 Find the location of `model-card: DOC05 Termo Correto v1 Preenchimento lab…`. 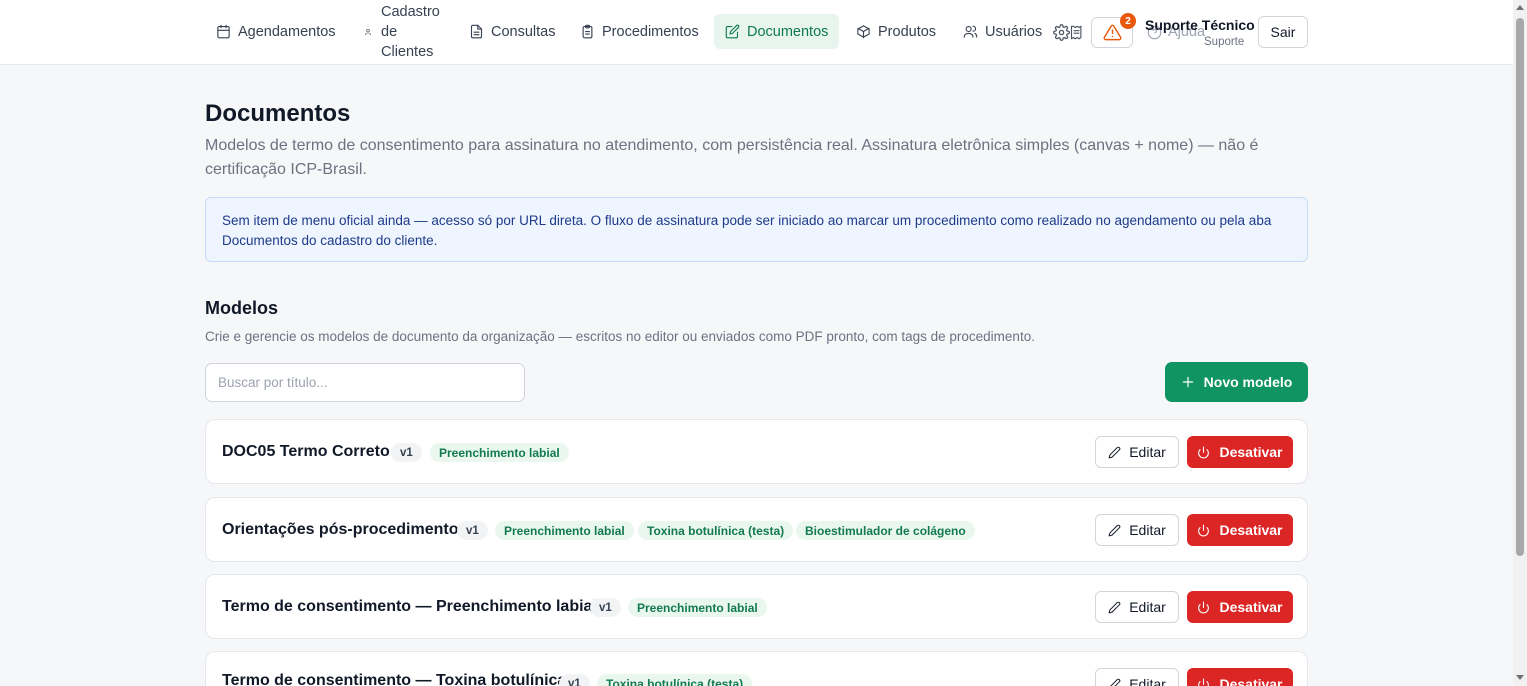

model-card: DOC05 Termo Correto v1 Preenchimento lab… is located at coordinates (756, 451).